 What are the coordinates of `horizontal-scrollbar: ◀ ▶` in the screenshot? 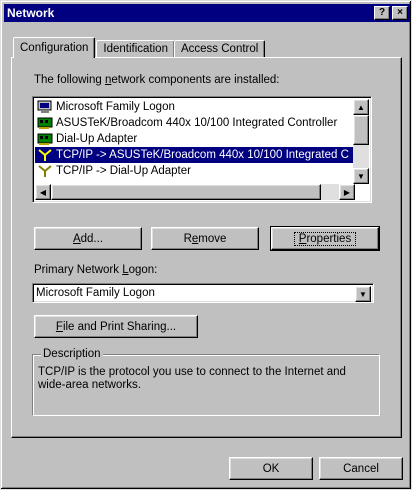 It's located at (195, 192).